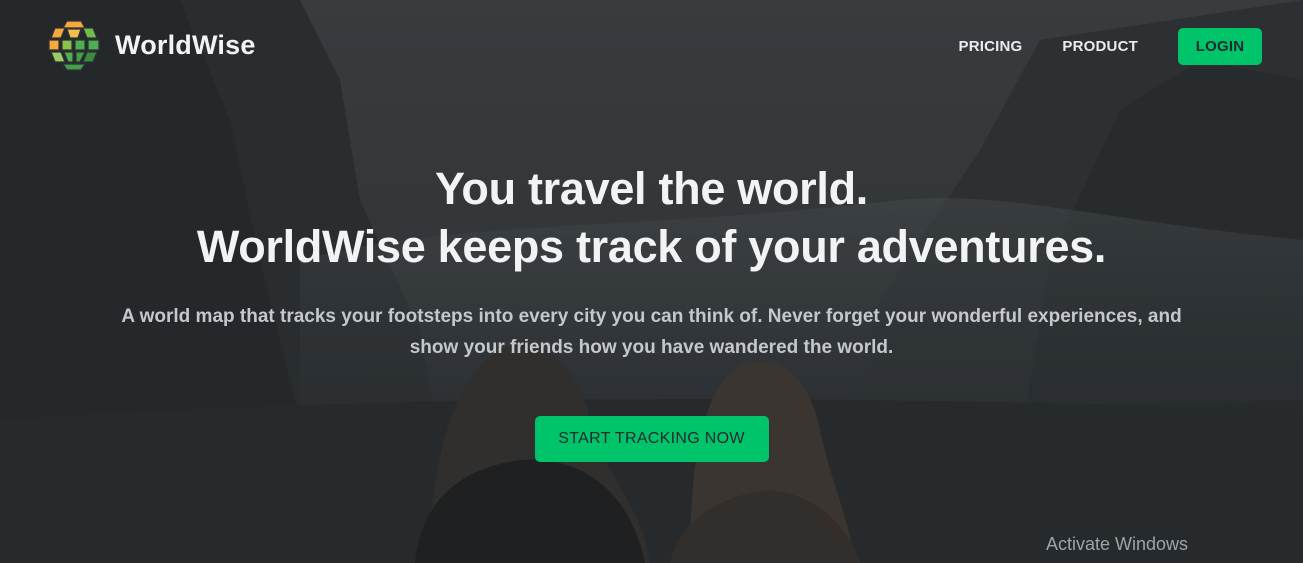 This screenshot has height=563, width=1303. I want to click on brand-logo: WorldWise, so click(151, 45).